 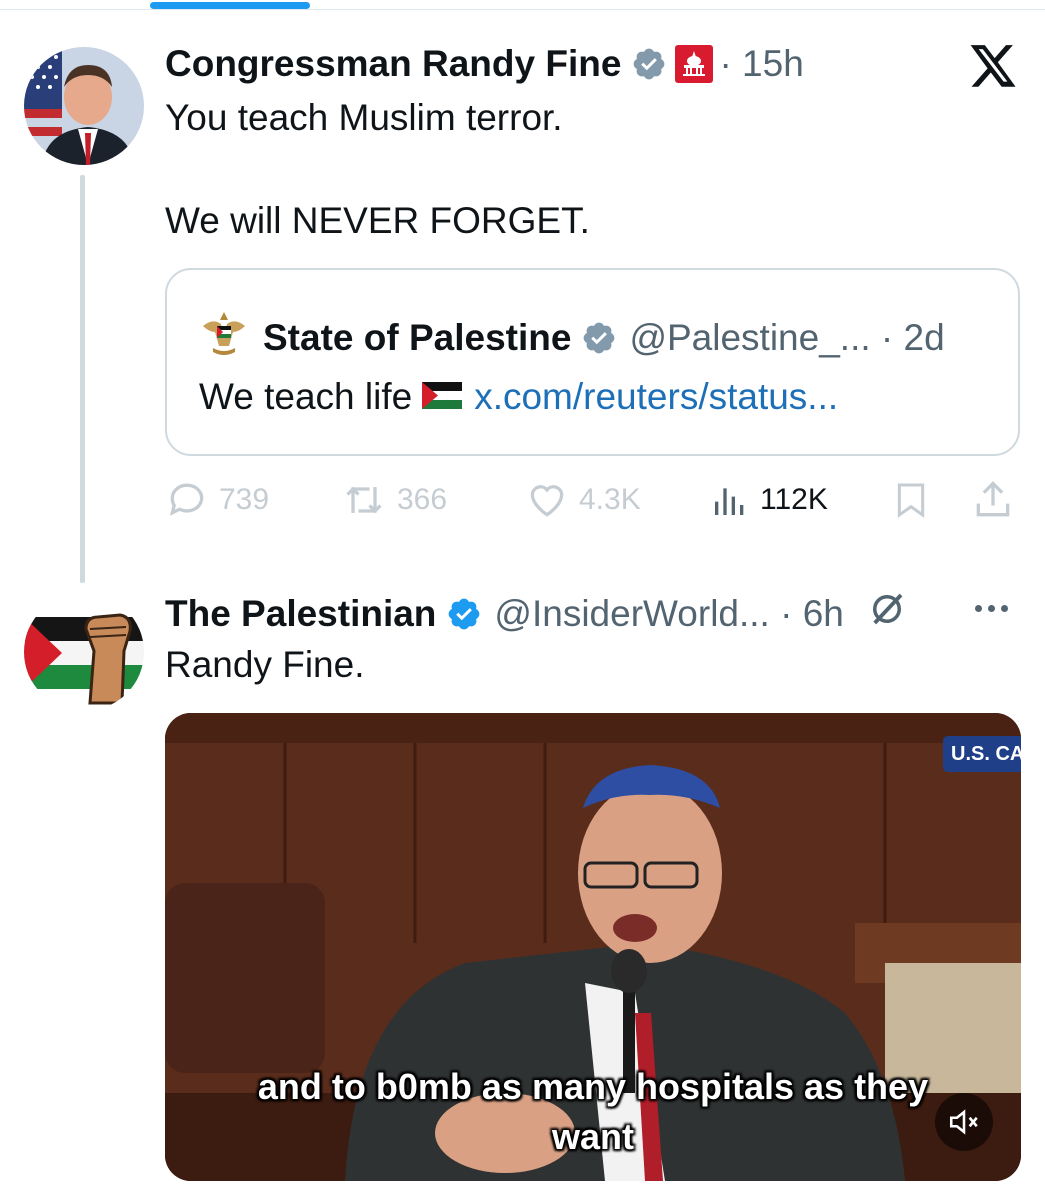 What do you see at coordinates (668, 614) in the screenshot?
I see `tweet2-handle-time: @InsiderWorld... · 6h` at bounding box center [668, 614].